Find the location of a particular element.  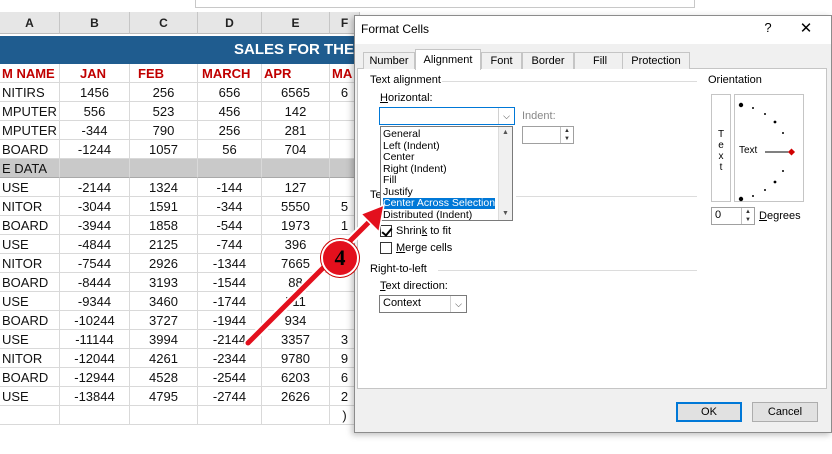

close-button: ✕ is located at coordinates (806, 29).